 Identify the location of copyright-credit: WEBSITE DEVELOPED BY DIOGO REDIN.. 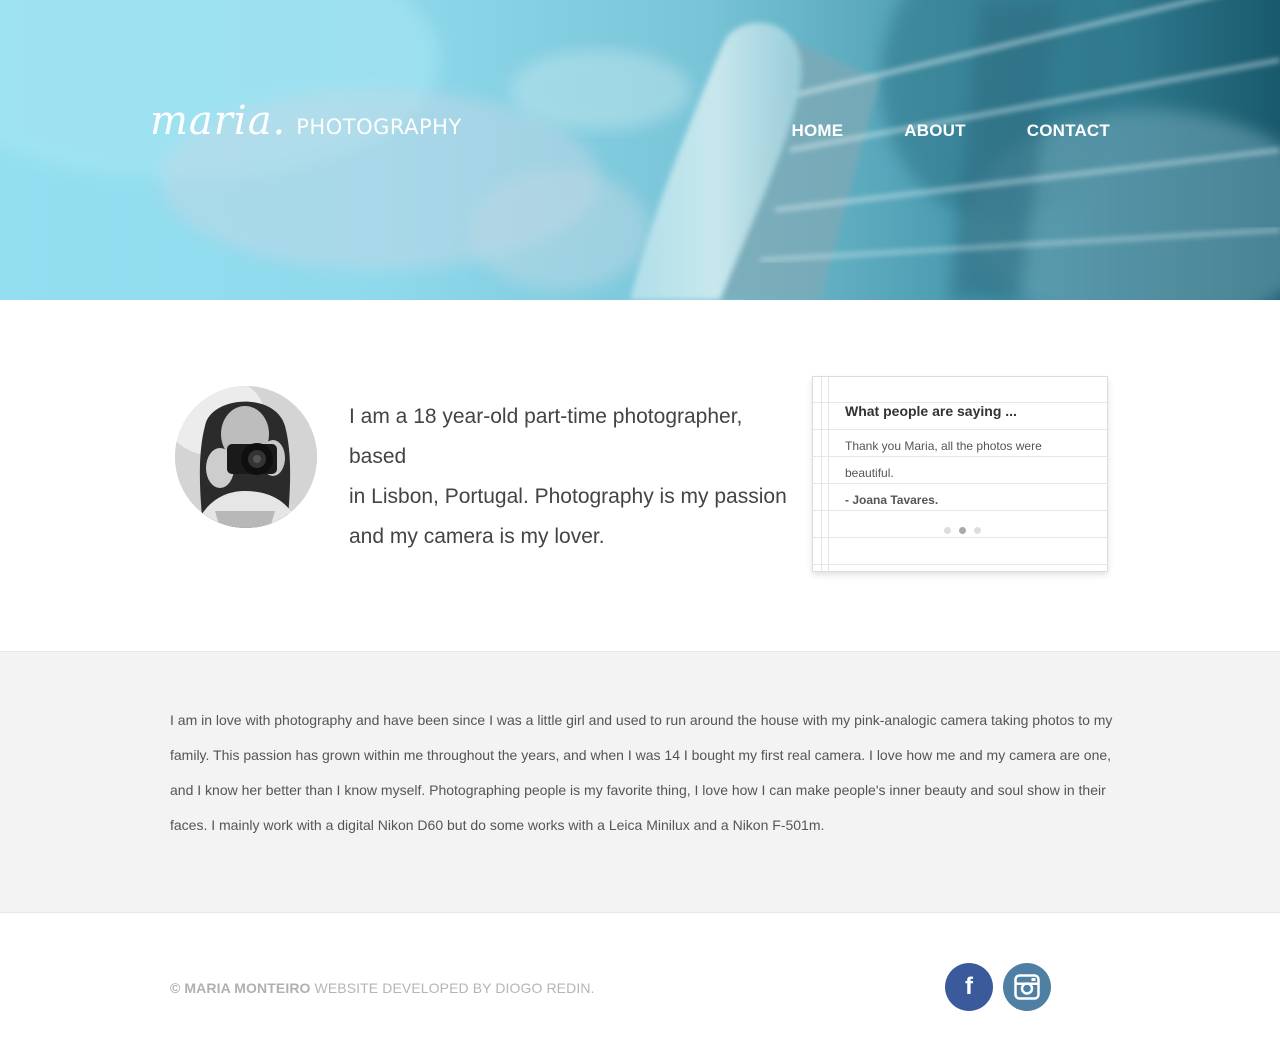
(454, 988).